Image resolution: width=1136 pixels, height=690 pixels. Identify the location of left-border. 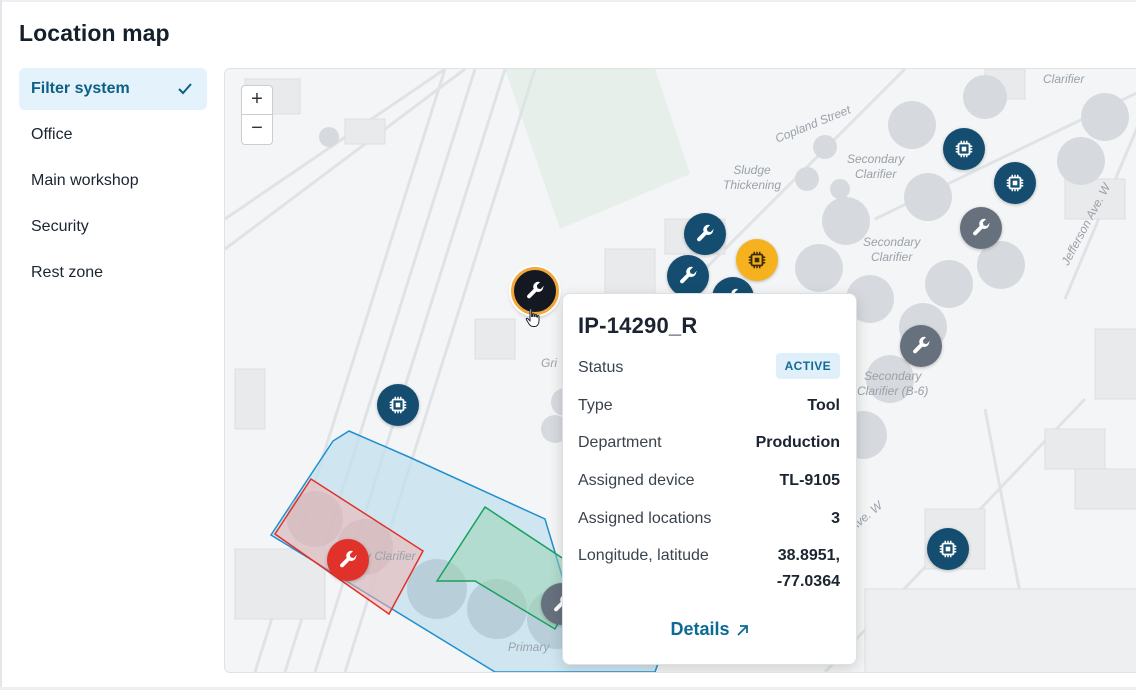
(1, 345).